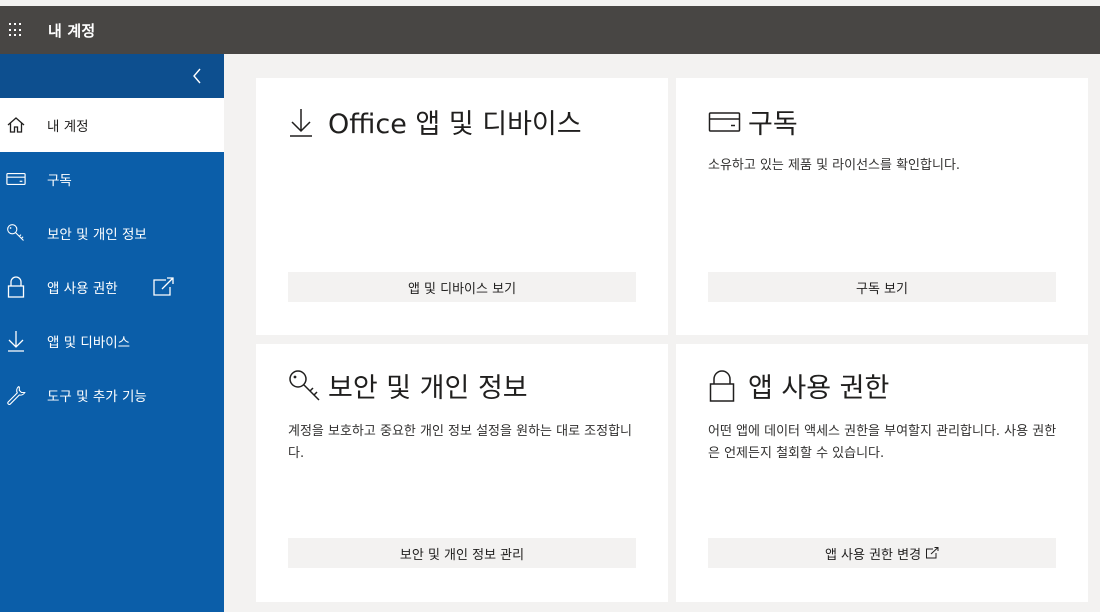  What do you see at coordinates (455, 124) in the screenshot?
I see `card-title-text: Office 앱 및 디바이스` at bounding box center [455, 124].